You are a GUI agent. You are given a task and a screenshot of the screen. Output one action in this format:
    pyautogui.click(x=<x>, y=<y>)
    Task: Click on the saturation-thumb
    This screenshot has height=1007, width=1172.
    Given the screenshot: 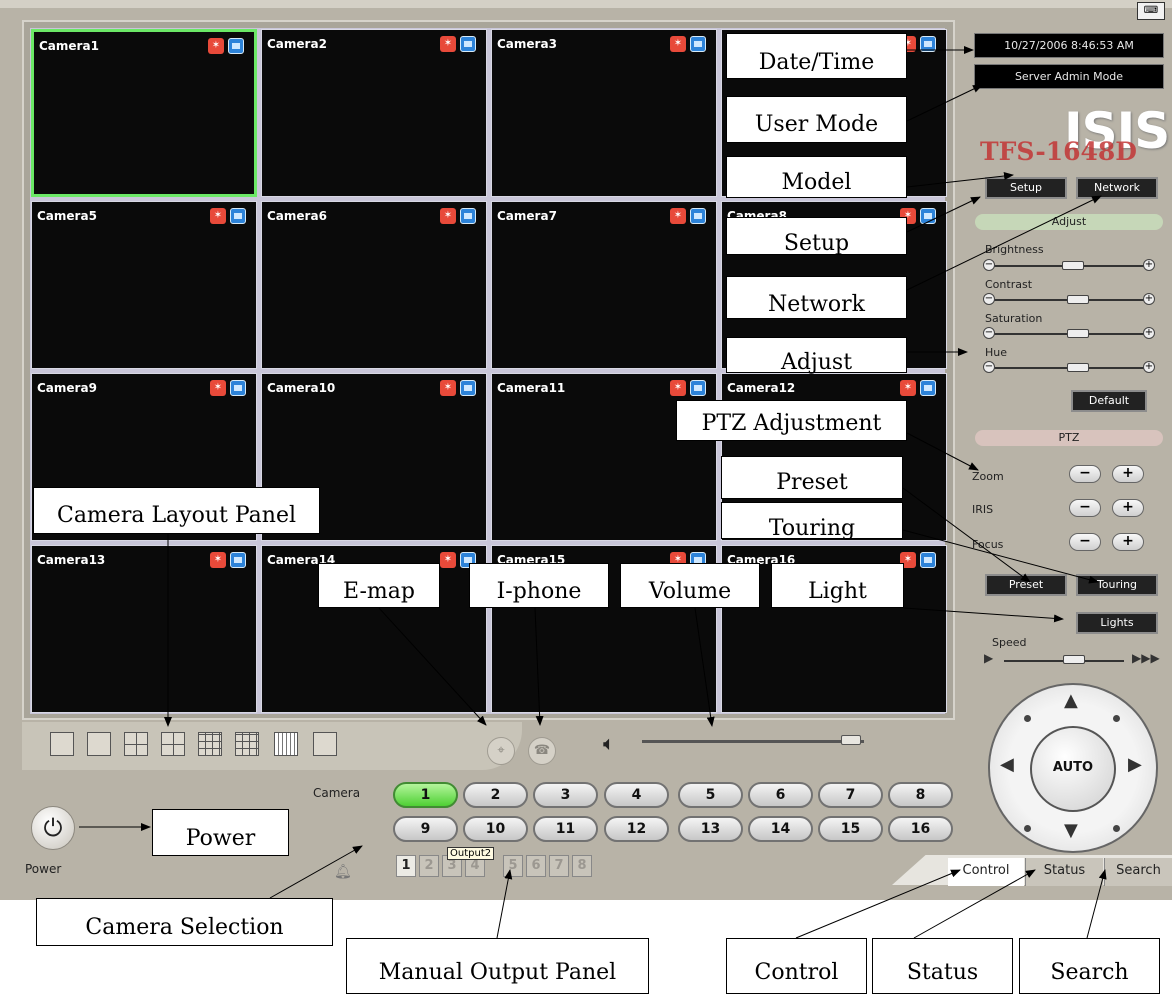 What is the action you would take?
    pyautogui.click(x=1078, y=333)
    